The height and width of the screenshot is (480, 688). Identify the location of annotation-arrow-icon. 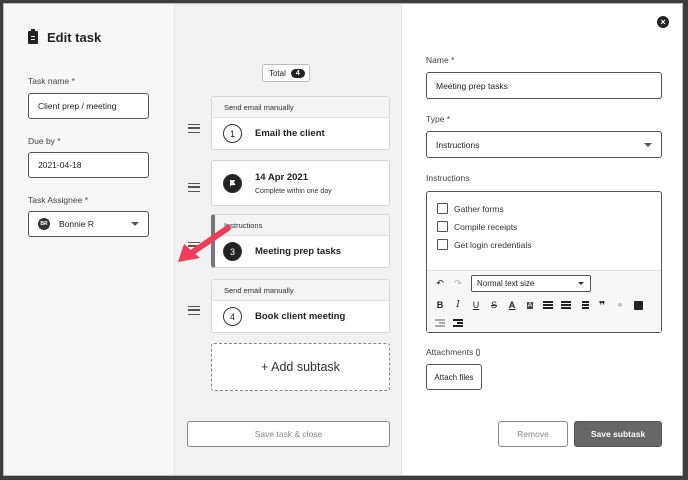
(204, 243).